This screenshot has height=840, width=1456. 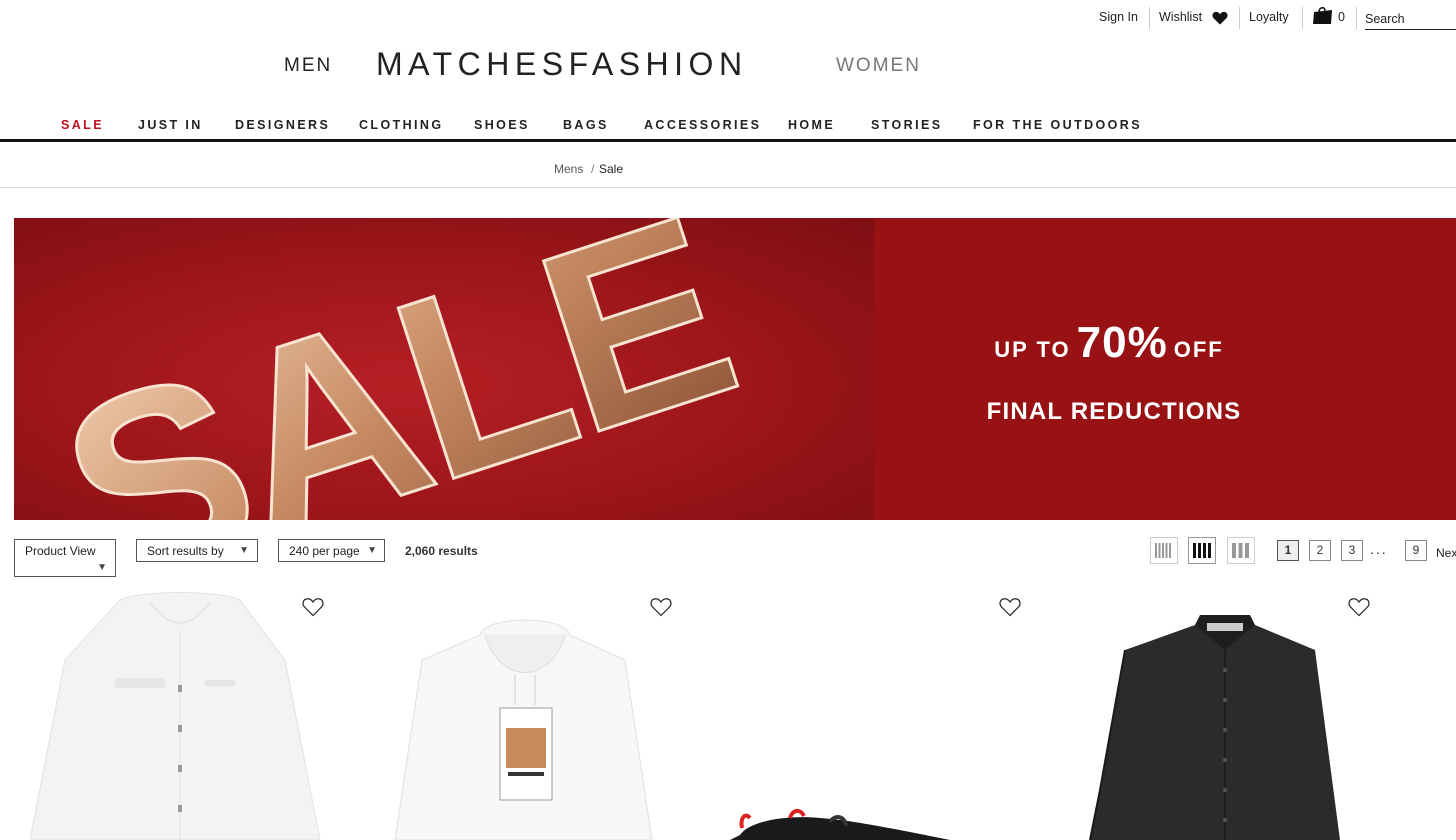 What do you see at coordinates (586, 125) in the screenshot?
I see `nav-bags: BAGS` at bounding box center [586, 125].